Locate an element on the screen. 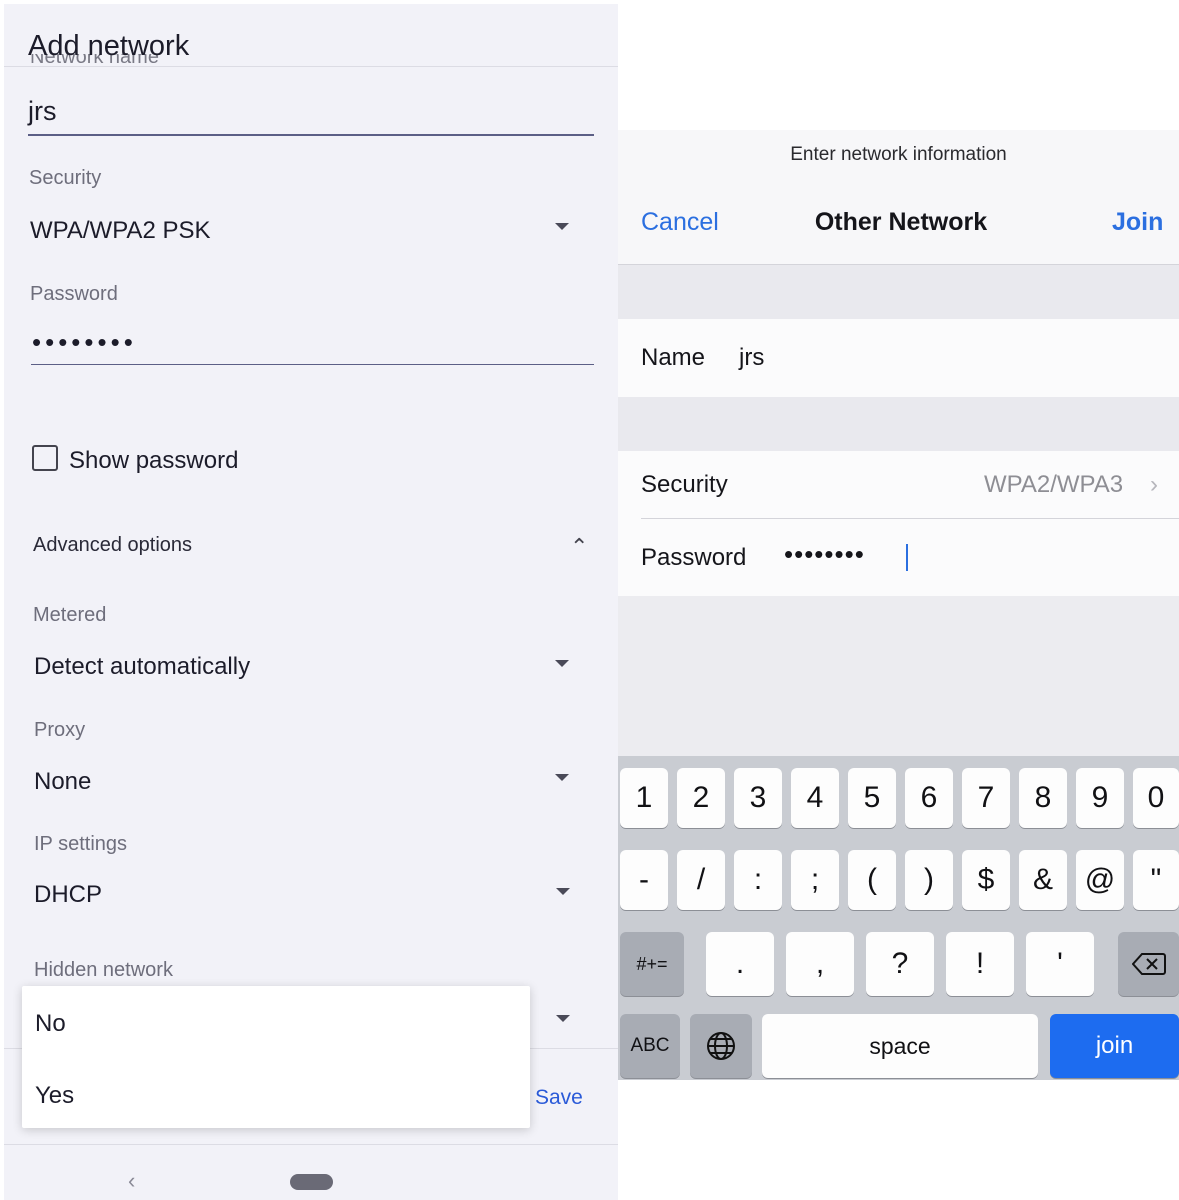  key-comma: , is located at coordinates (820, 964).